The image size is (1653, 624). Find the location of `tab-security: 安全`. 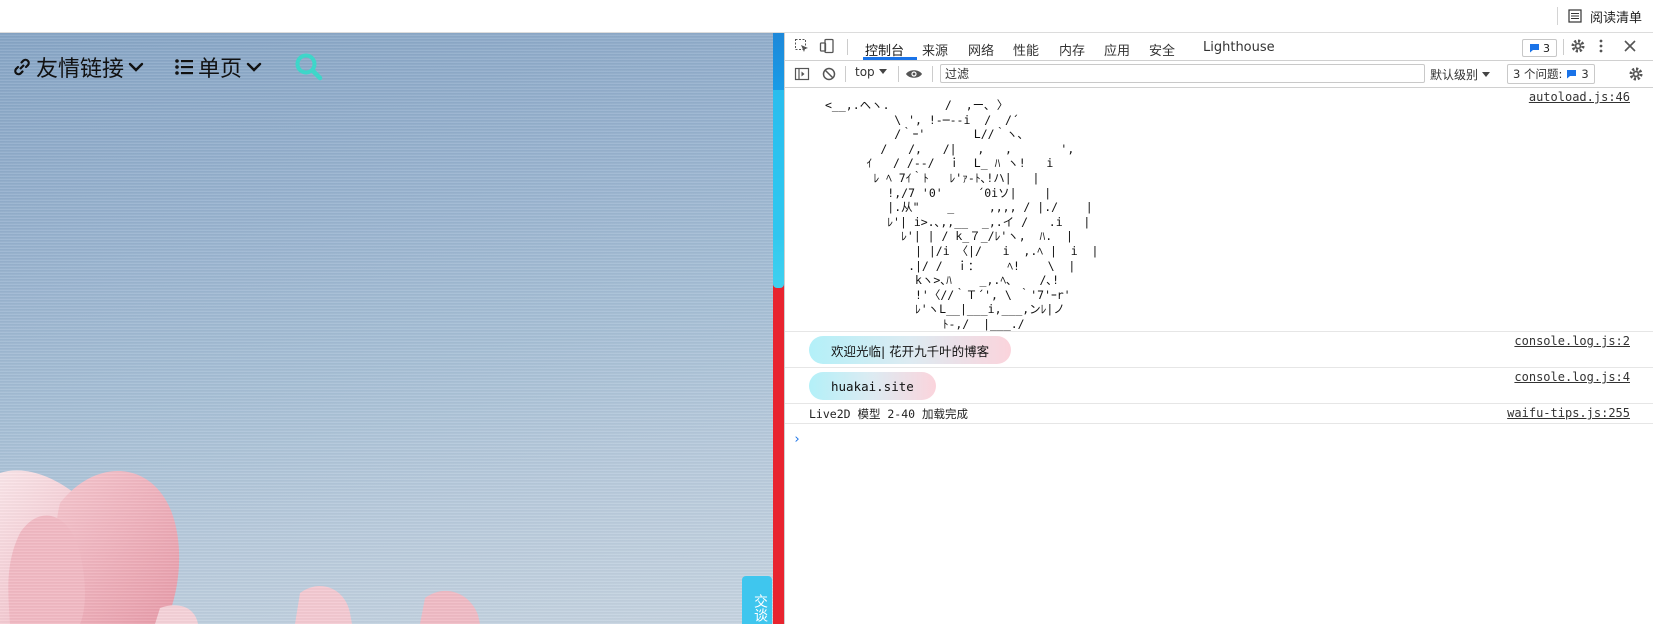

tab-security: 安全 is located at coordinates (1162, 49).